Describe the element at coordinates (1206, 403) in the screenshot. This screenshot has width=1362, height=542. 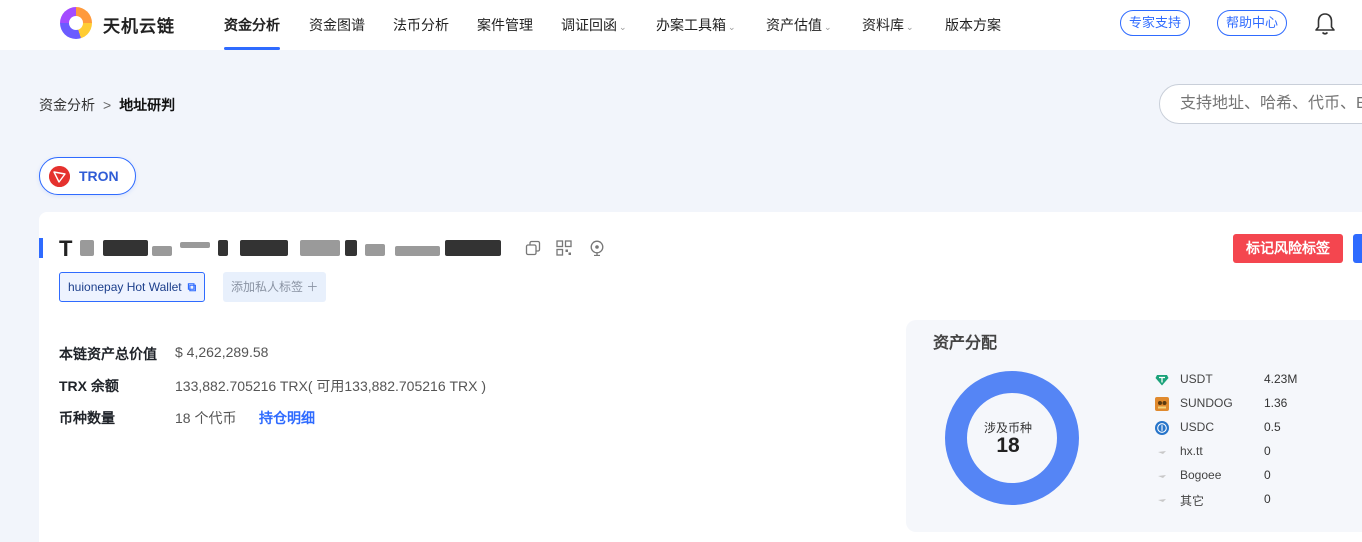
I see `legend-name: SUNDOG` at that location.